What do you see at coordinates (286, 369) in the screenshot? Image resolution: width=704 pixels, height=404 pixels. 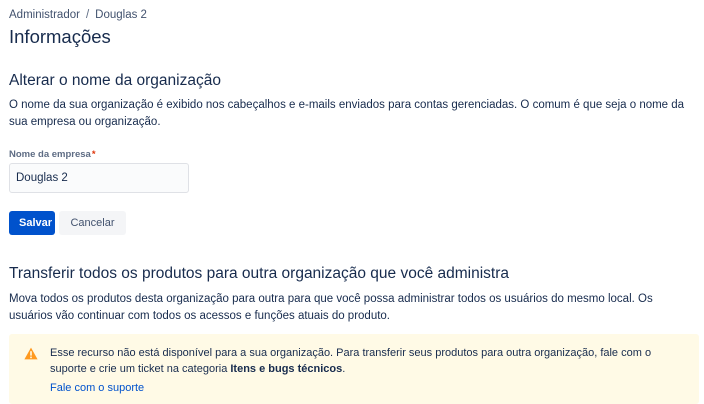 I see `warning-category-name: Itens e bugs técnicos` at bounding box center [286, 369].